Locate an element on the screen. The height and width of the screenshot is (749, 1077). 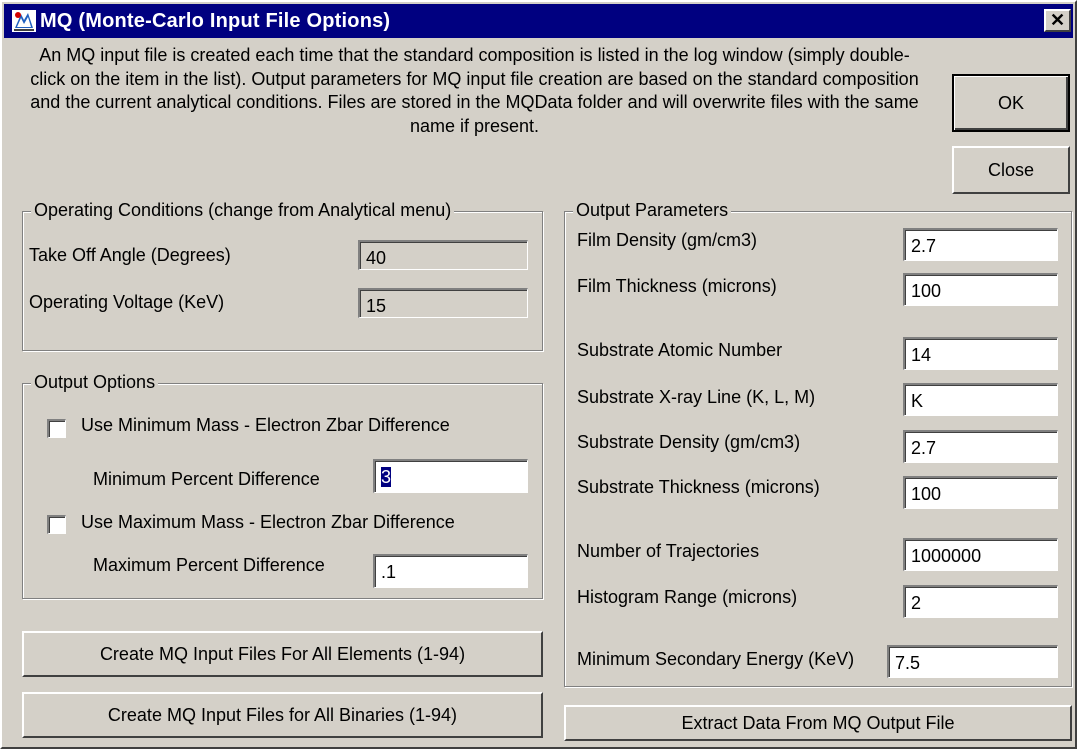
operating-voltage-label: Operating Voltage (KeV) is located at coordinates (127, 302).